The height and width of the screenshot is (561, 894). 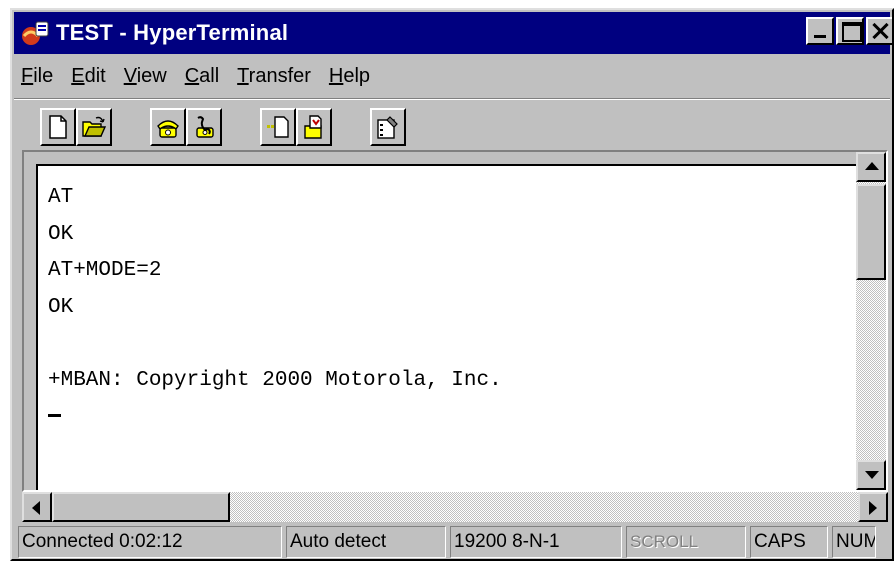 I want to click on scroll-right-button, so click(x=873, y=507).